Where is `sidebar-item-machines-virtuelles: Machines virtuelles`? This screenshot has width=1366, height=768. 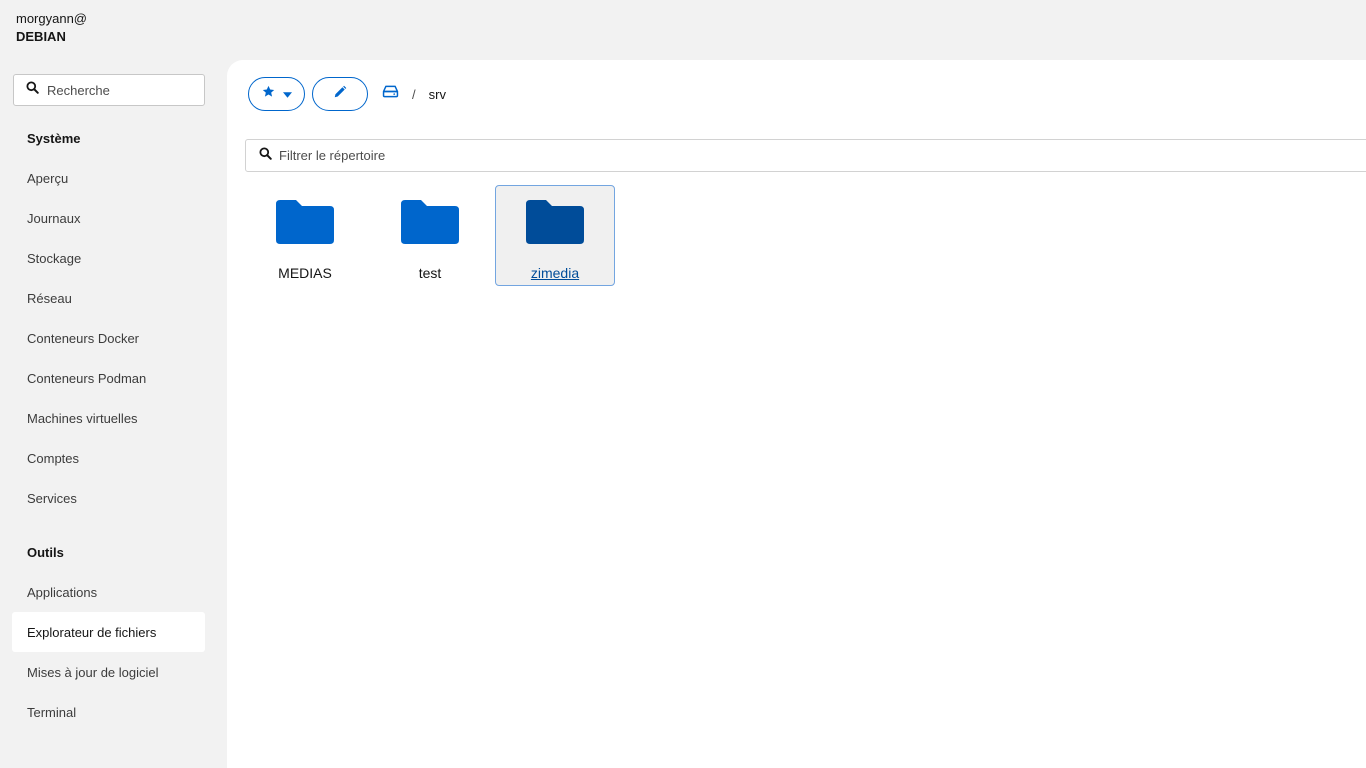 sidebar-item-machines-virtuelles: Machines virtuelles is located at coordinates (108, 418).